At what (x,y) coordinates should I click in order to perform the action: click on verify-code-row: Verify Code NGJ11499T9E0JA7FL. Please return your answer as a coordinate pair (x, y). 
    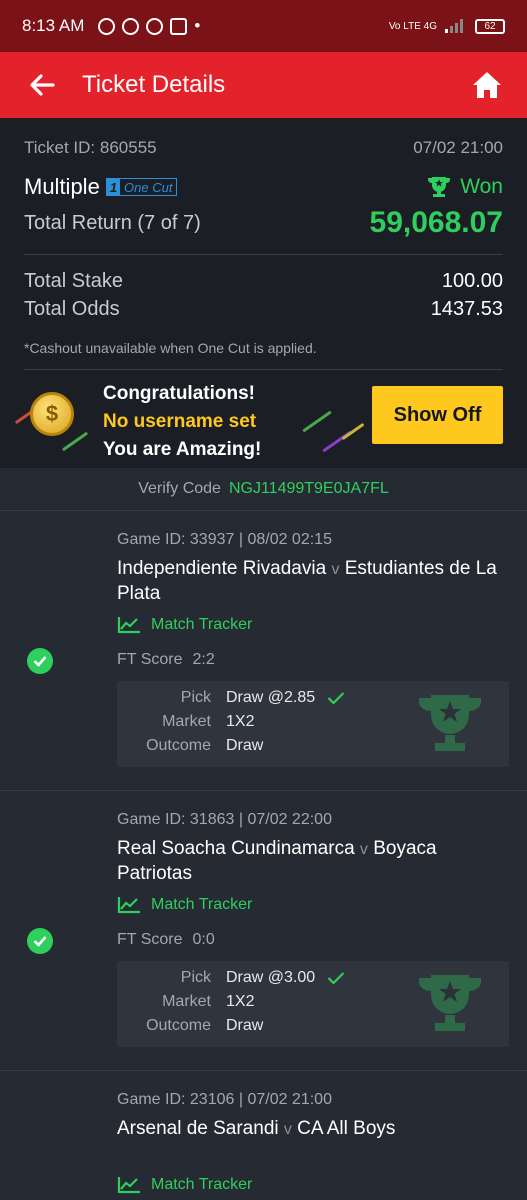
    Looking at the image, I should click on (263, 489).